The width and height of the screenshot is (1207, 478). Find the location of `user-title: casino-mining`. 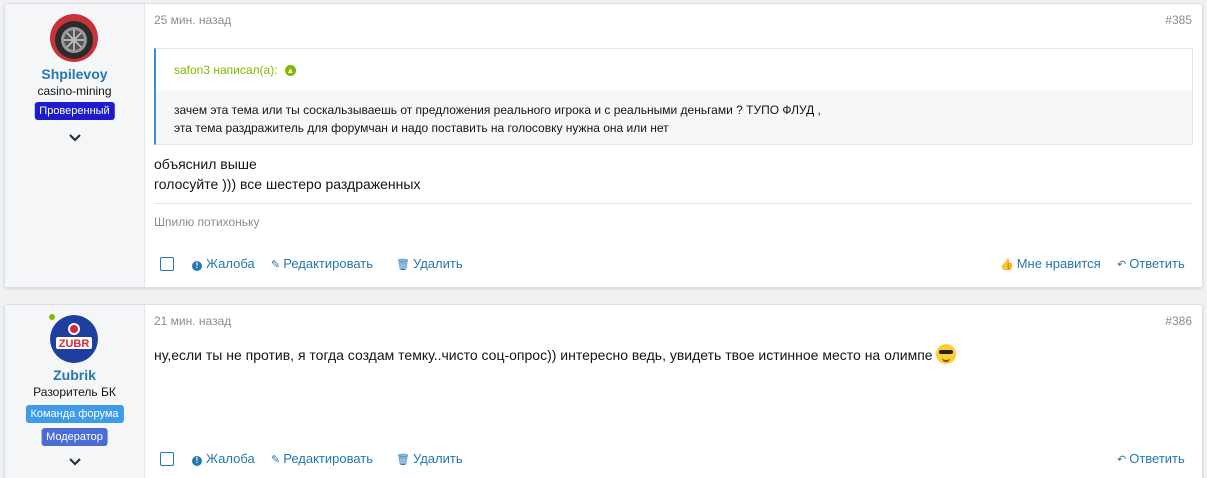

user-title: casino-mining is located at coordinates (74, 91).